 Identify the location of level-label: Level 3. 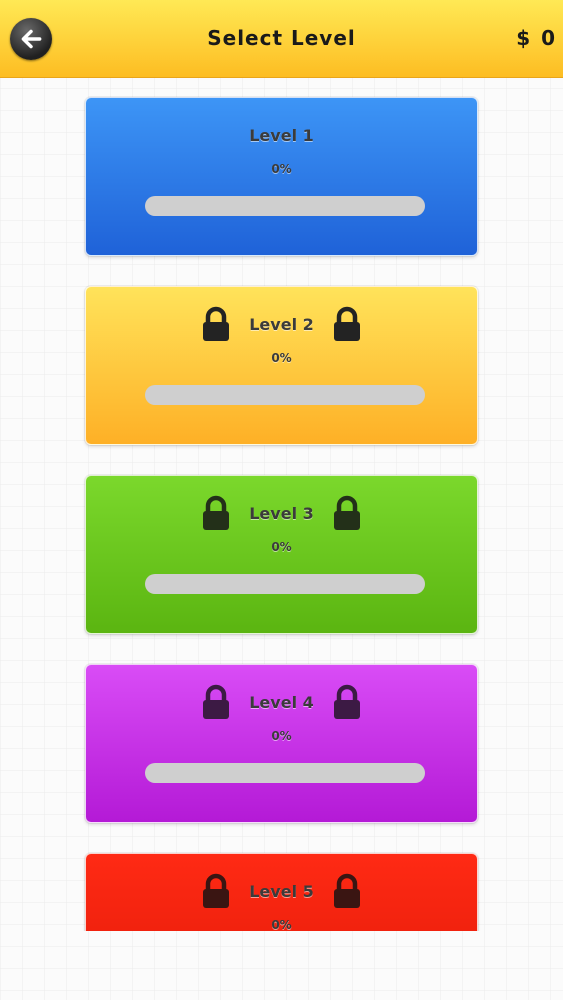
(281, 513).